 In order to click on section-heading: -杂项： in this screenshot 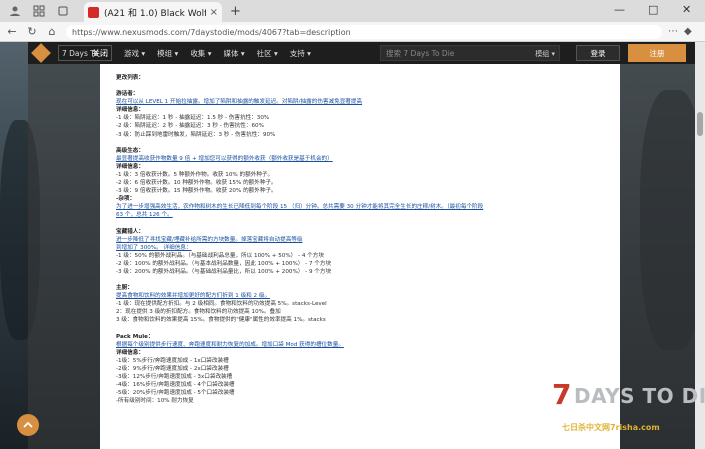, I will do `click(126, 199)`.